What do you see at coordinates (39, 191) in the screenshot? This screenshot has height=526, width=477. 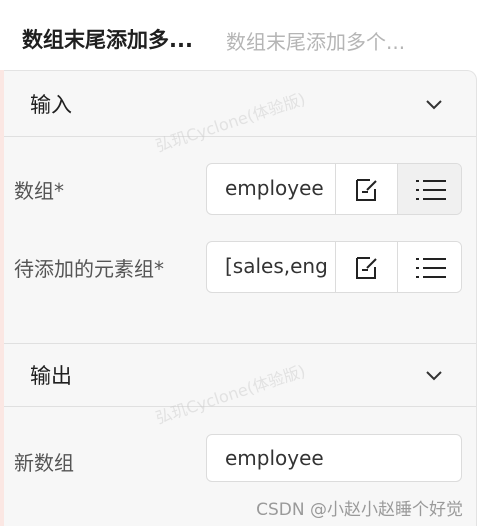 I see `array-label: 数组*` at bounding box center [39, 191].